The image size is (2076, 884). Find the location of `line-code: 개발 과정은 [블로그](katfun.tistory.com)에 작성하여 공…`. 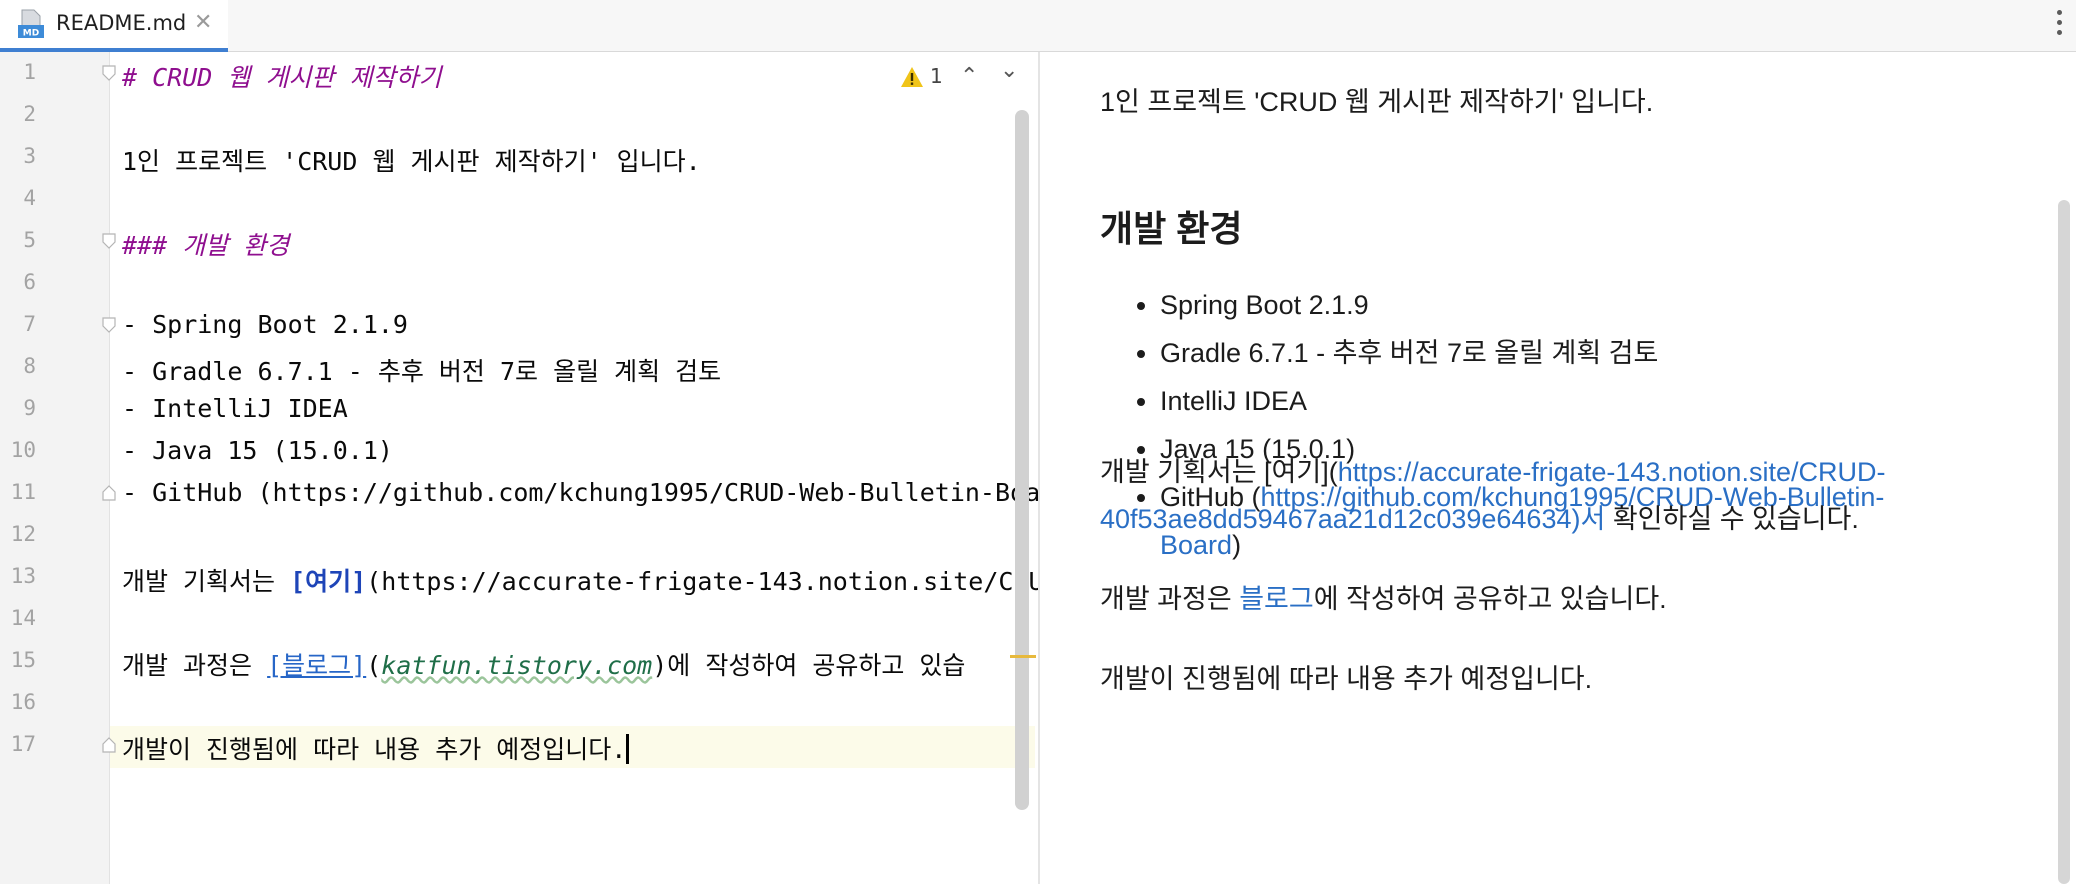

line-code: 개발 과정은 [블로그](katfun.tistory.com)에 작성하여 공… is located at coordinates (543, 664).